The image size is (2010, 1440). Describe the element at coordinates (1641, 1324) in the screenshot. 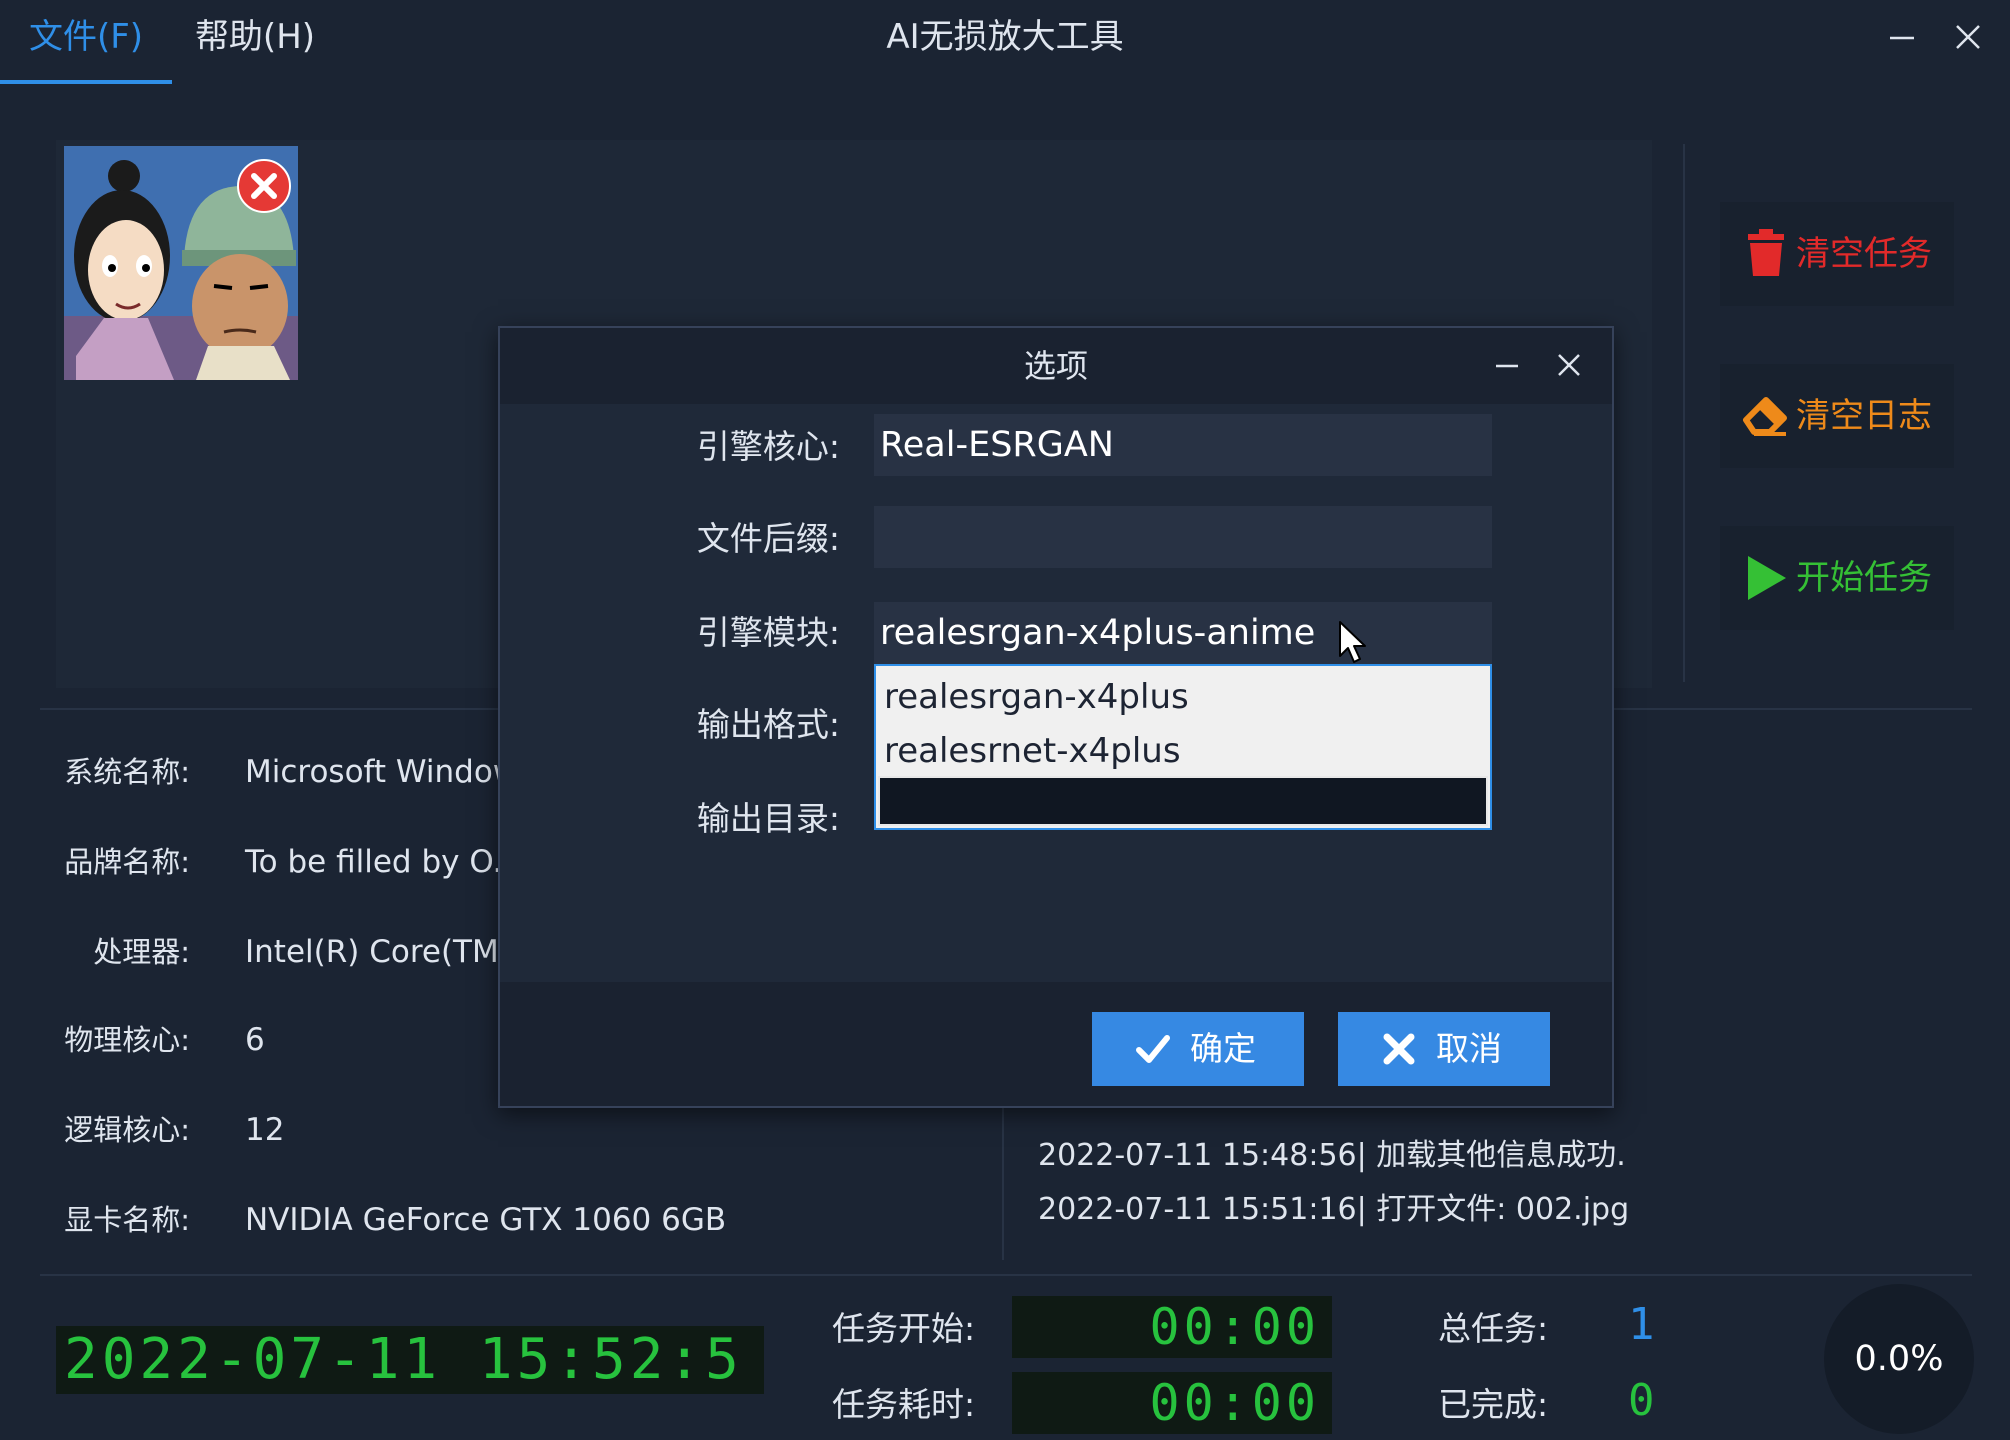

I see `total-tasks-value: 1` at that location.